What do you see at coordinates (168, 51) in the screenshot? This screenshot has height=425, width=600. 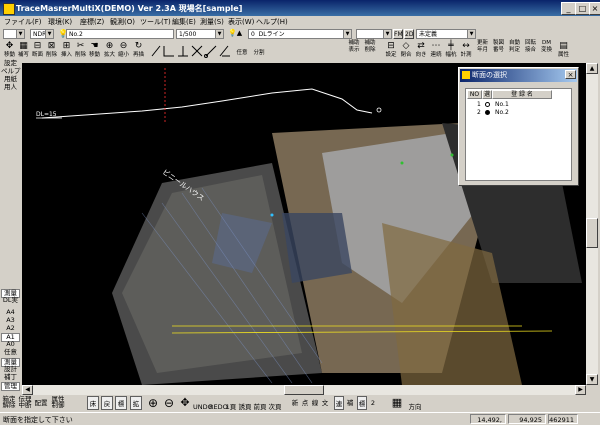 I see `draw-corner-icon` at bounding box center [168, 51].